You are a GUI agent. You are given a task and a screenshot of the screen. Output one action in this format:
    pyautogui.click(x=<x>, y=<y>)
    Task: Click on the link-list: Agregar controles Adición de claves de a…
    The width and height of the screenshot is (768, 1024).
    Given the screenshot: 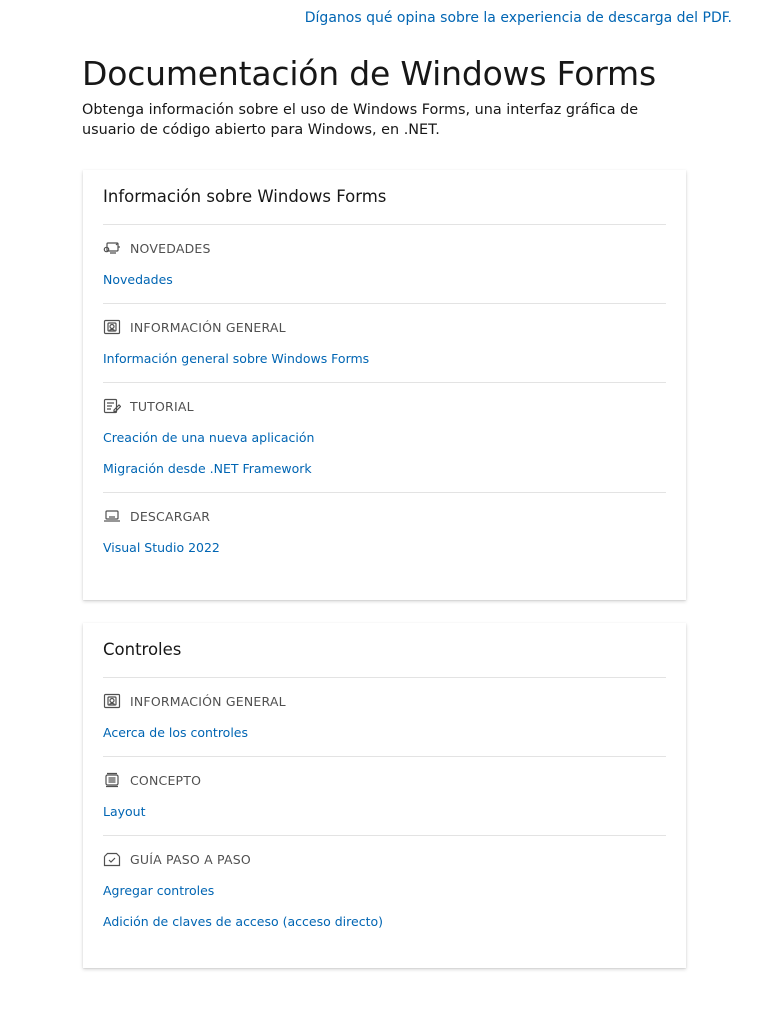 What is the action you would take?
    pyautogui.click(x=384, y=905)
    